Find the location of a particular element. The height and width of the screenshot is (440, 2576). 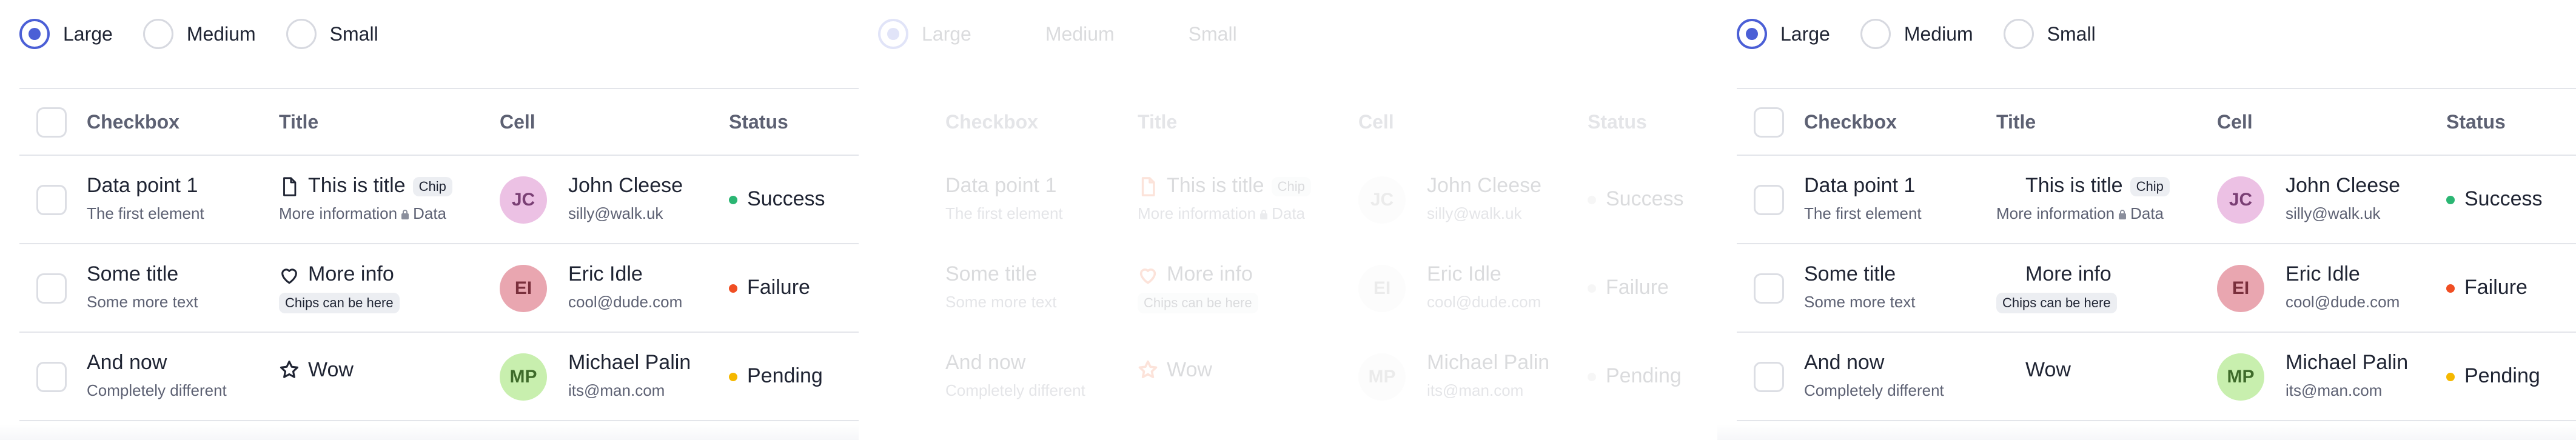

title-text: This is title is located at coordinates (2074, 185).